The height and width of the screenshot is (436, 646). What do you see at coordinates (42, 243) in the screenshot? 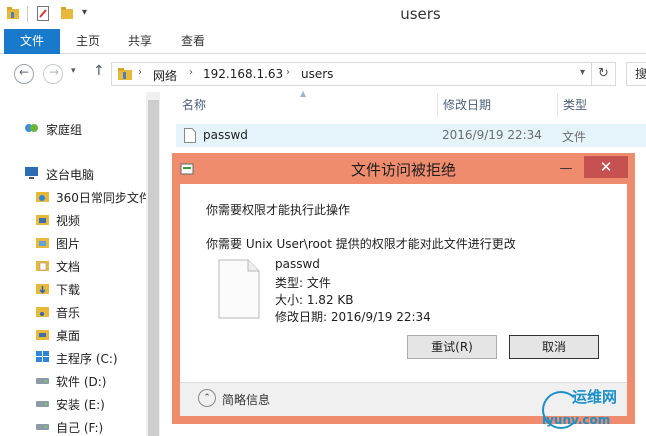
I see `pictures-folder-icon` at bounding box center [42, 243].